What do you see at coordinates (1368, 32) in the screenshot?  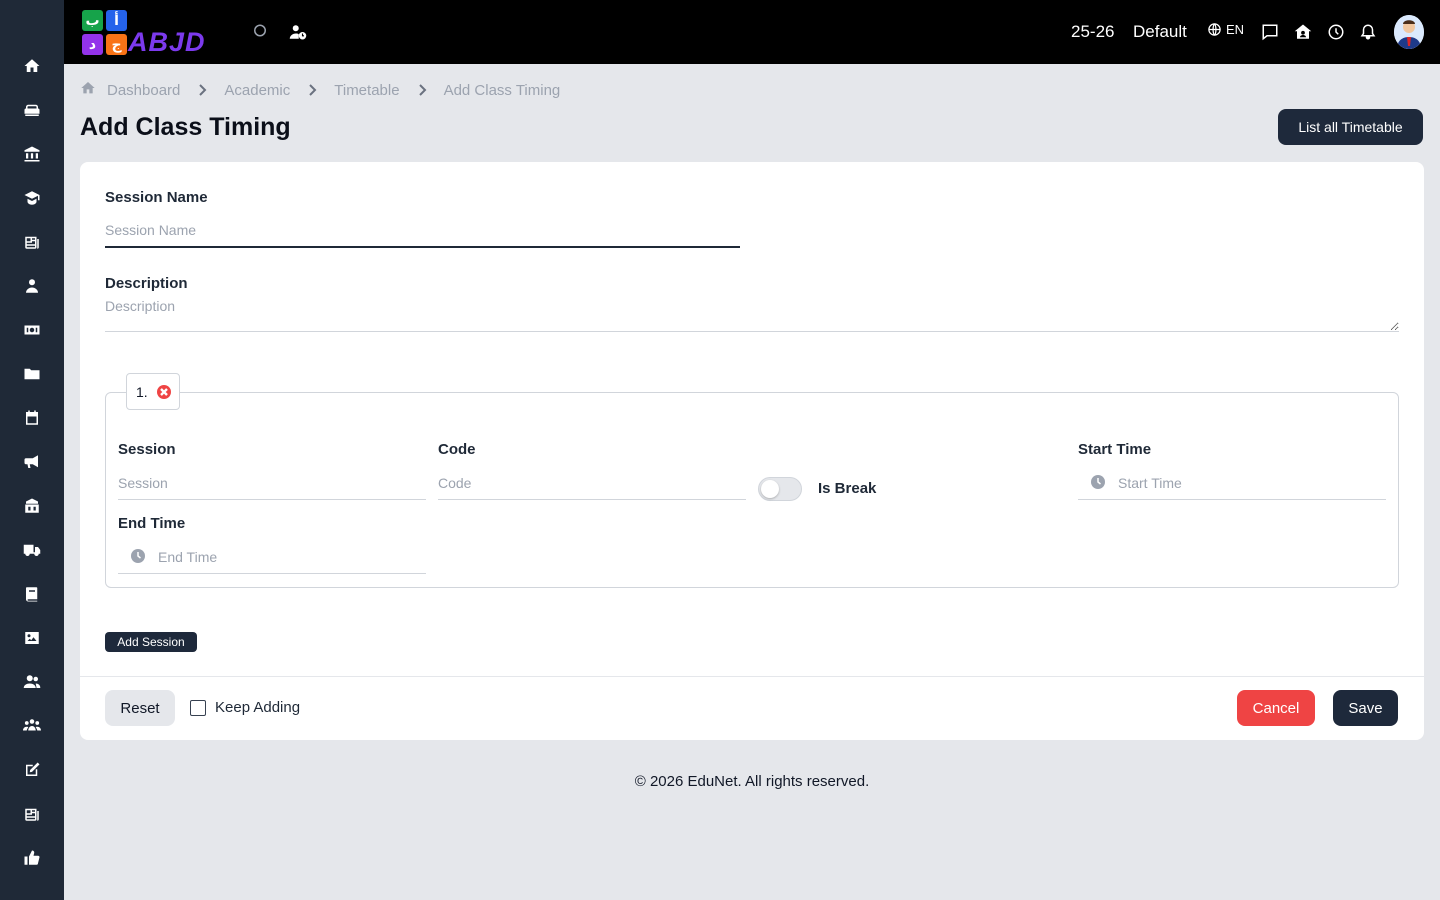 I see `bell-icon` at bounding box center [1368, 32].